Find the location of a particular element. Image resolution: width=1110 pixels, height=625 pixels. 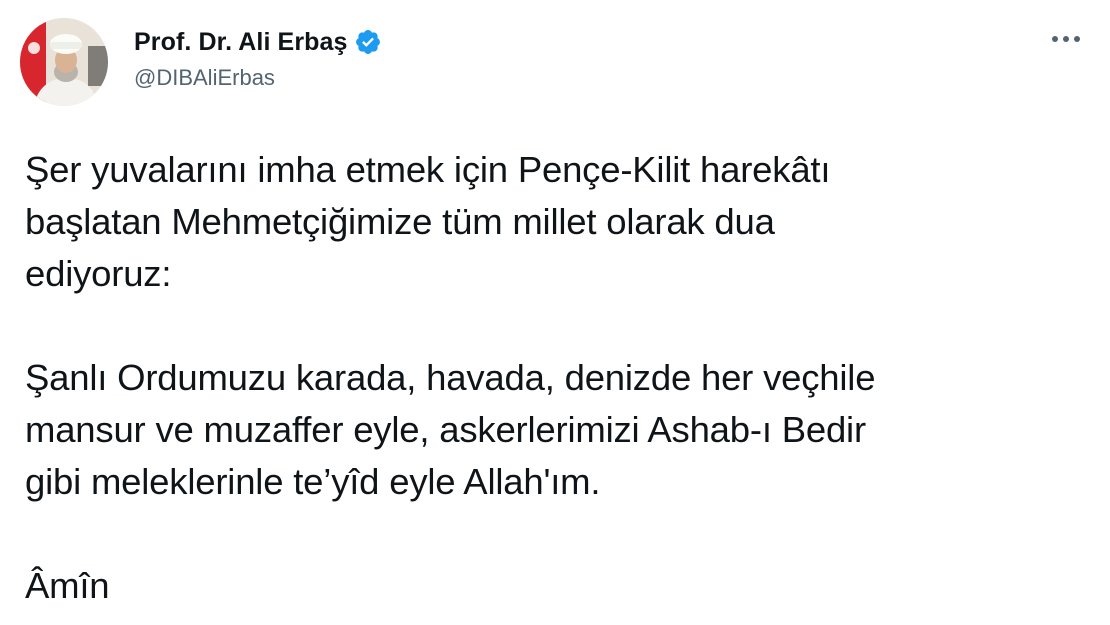

more-options-button is located at coordinates (1066, 39).